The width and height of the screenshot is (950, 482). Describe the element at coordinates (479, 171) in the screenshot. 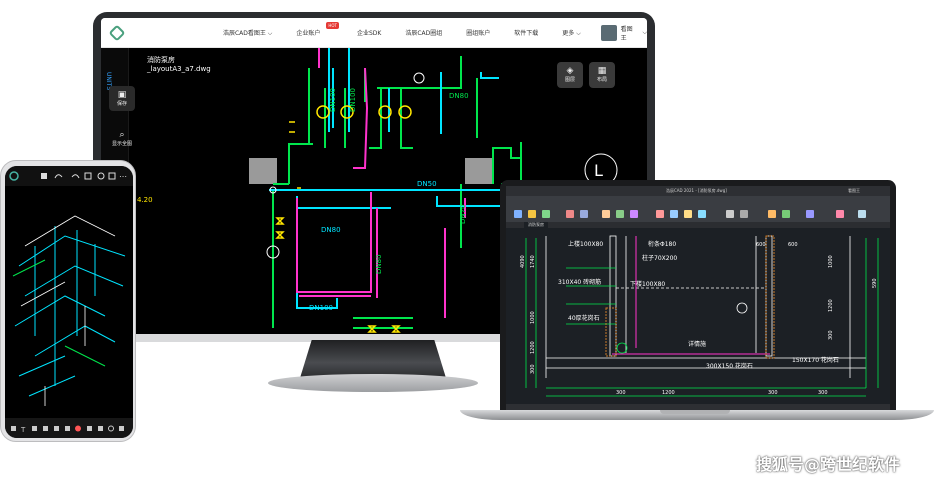

I see `pump-block-right` at that location.